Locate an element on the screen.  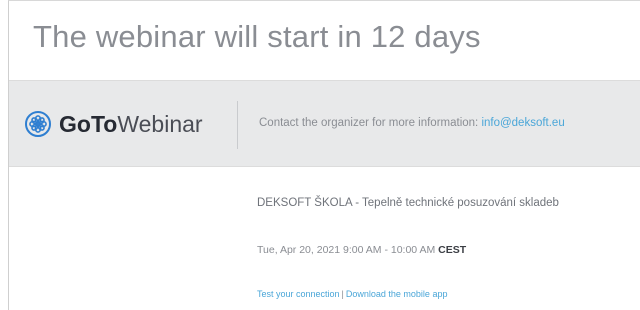
test-connection-link: Test your connection is located at coordinates (298, 294).